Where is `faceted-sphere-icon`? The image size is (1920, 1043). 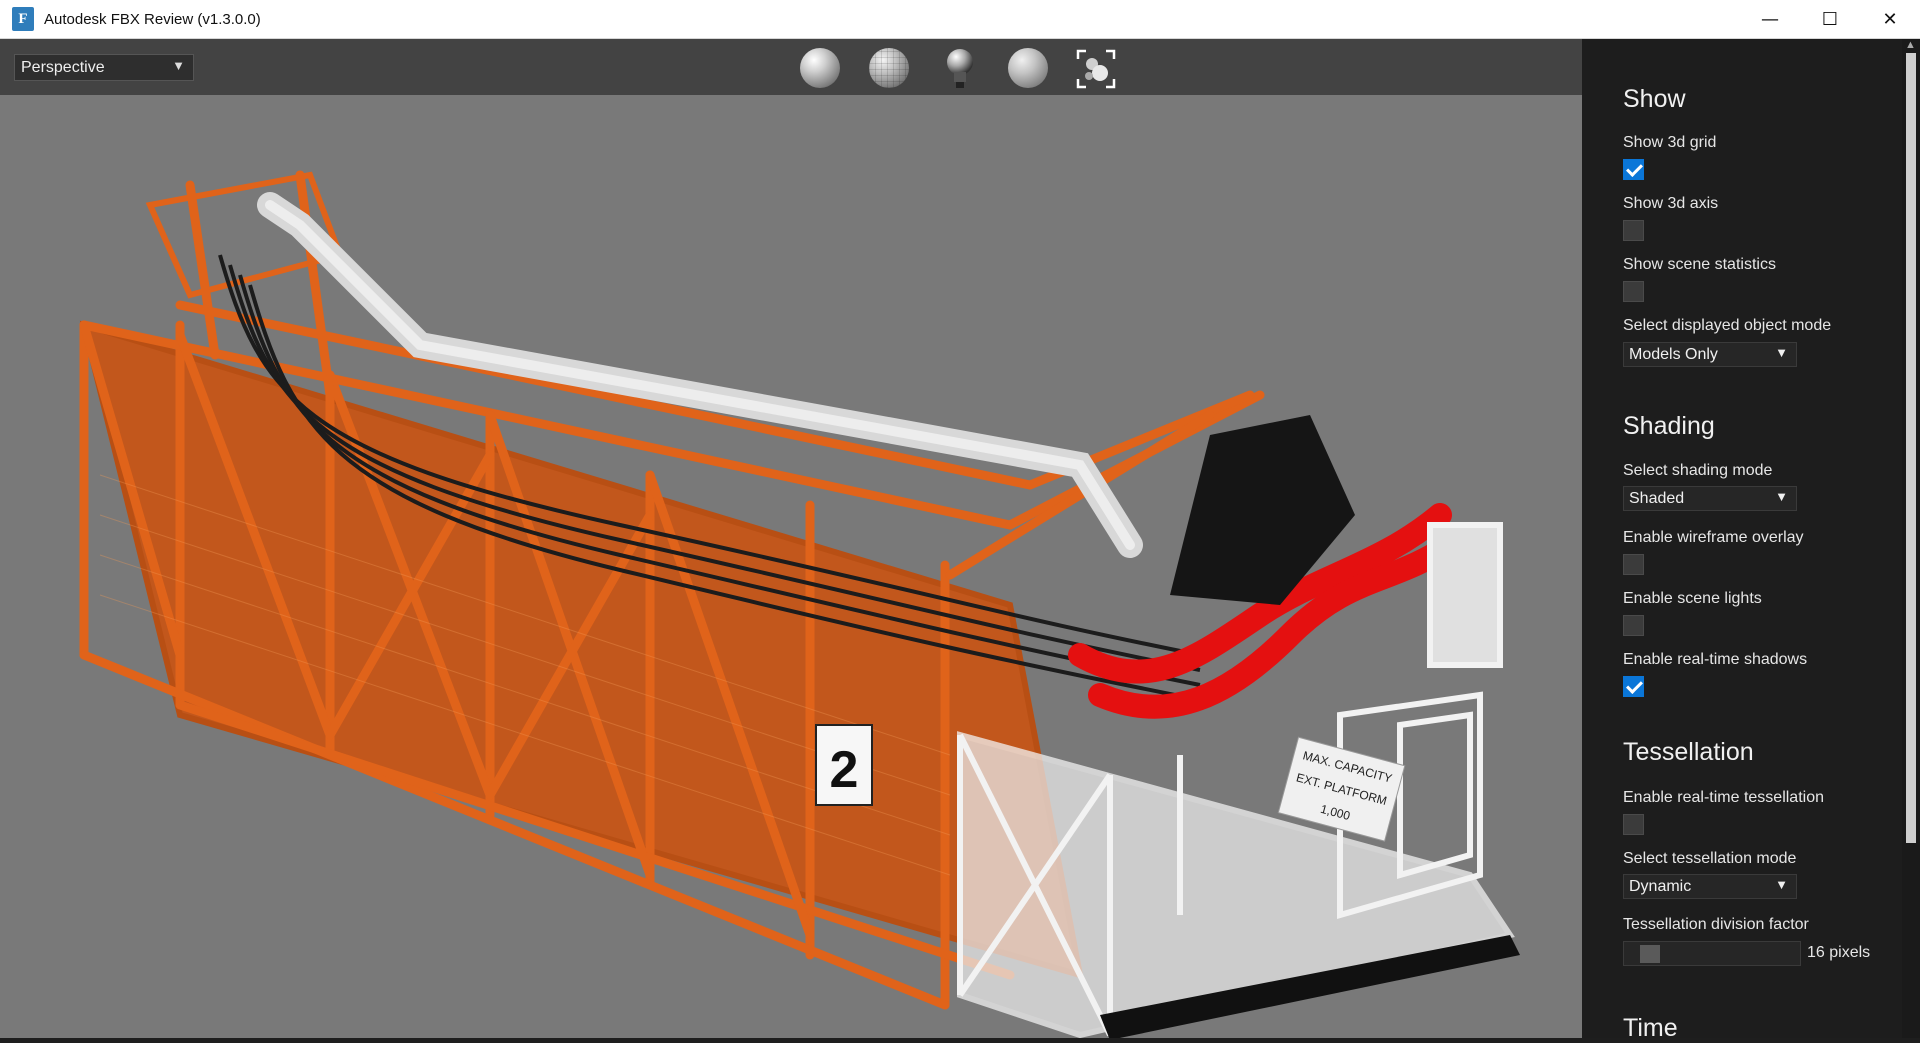
faceted-sphere-icon is located at coordinates (1028, 68).